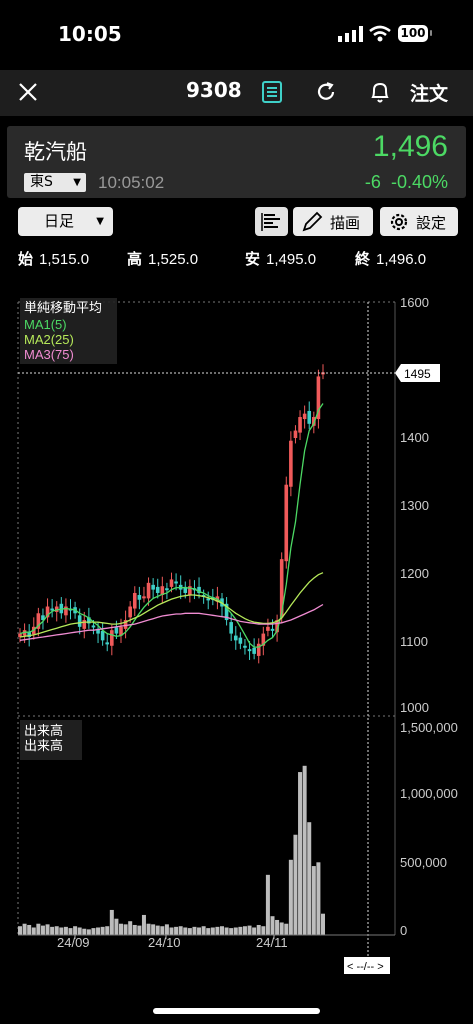 This screenshot has width=473, height=1024. I want to click on chevron-down-icon: ▼, so click(100, 221).